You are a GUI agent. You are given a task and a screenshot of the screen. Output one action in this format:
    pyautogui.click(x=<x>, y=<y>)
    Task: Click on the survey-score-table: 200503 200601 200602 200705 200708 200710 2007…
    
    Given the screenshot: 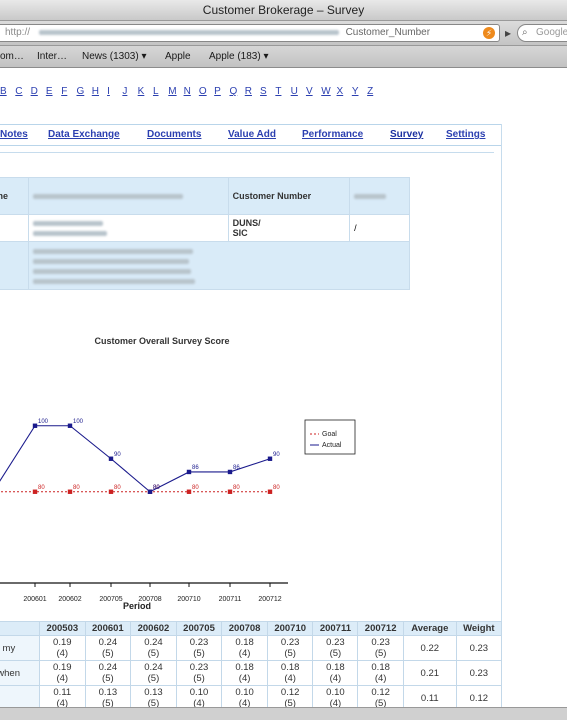 What is the action you would take?
    pyautogui.click(x=251, y=666)
    